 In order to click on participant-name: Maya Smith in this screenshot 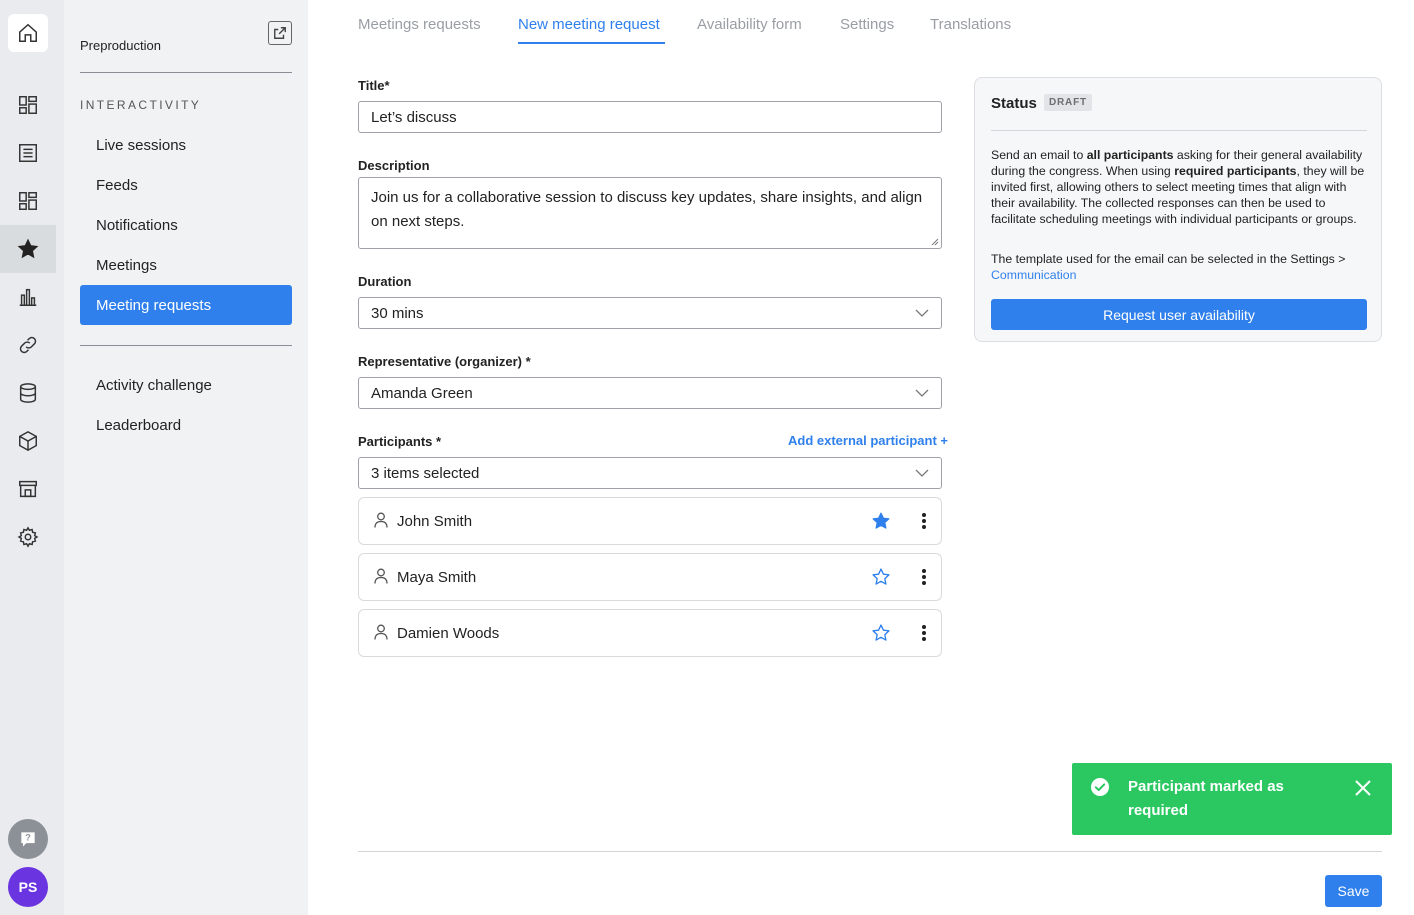, I will do `click(437, 577)`.